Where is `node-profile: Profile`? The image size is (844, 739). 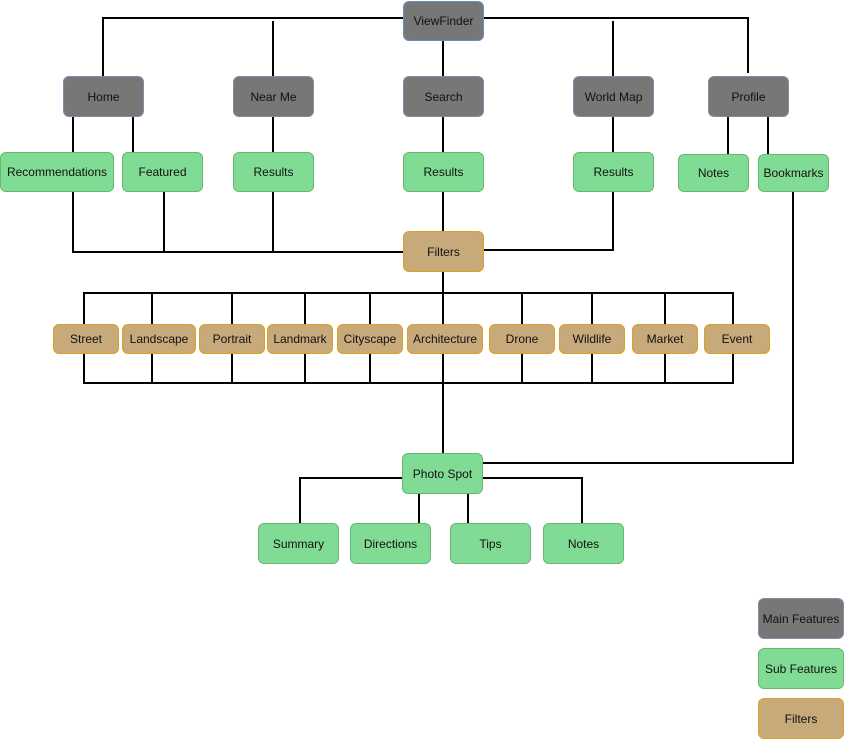 node-profile: Profile is located at coordinates (748, 96).